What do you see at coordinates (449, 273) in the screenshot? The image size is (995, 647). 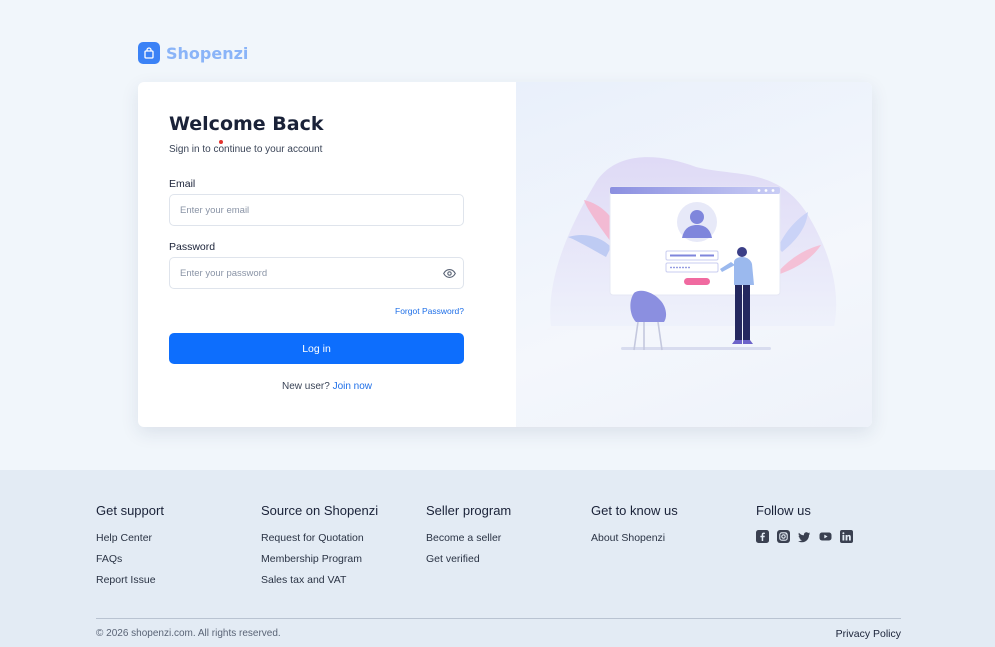 I see `show-password-icon` at bounding box center [449, 273].